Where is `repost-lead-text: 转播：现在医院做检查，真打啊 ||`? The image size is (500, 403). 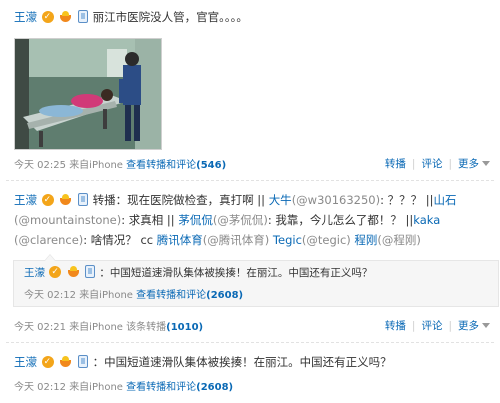 repost-lead-text: 转播：现在医院做检查，真打啊 || is located at coordinates (180, 200).